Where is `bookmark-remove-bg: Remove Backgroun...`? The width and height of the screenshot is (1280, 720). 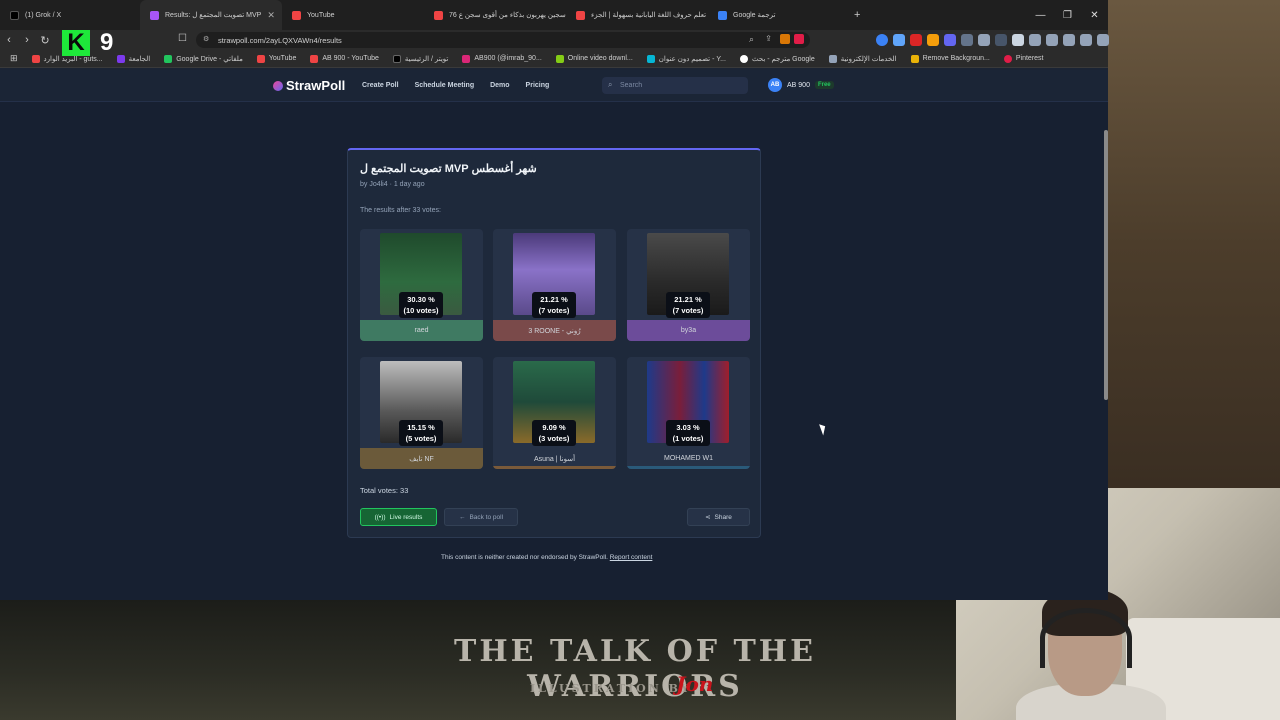 bookmark-remove-bg: Remove Backgroun... is located at coordinates (950, 58).